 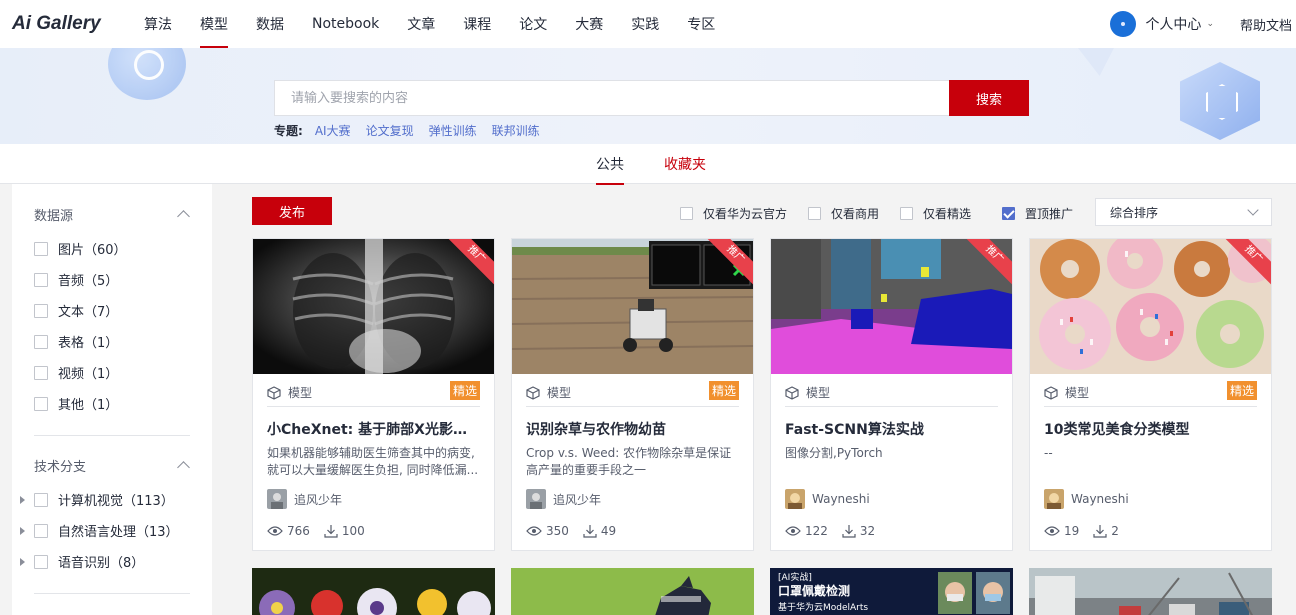 What do you see at coordinates (571, 531) in the screenshot?
I see `card-stats: 350 49` at bounding box center [571, 531].